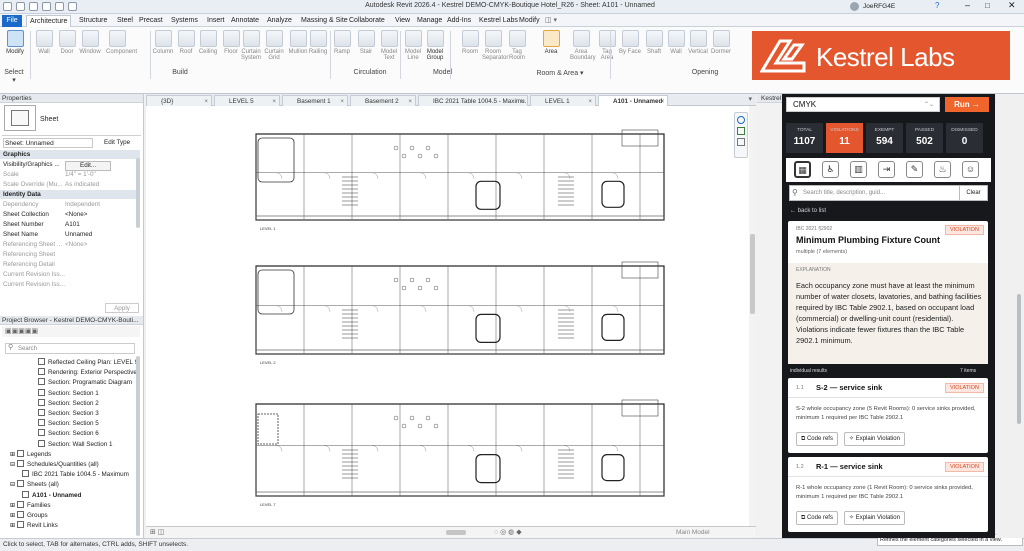  I want to click on ribbon-tab-massing-site: Massing & Site, so click(324, 21).